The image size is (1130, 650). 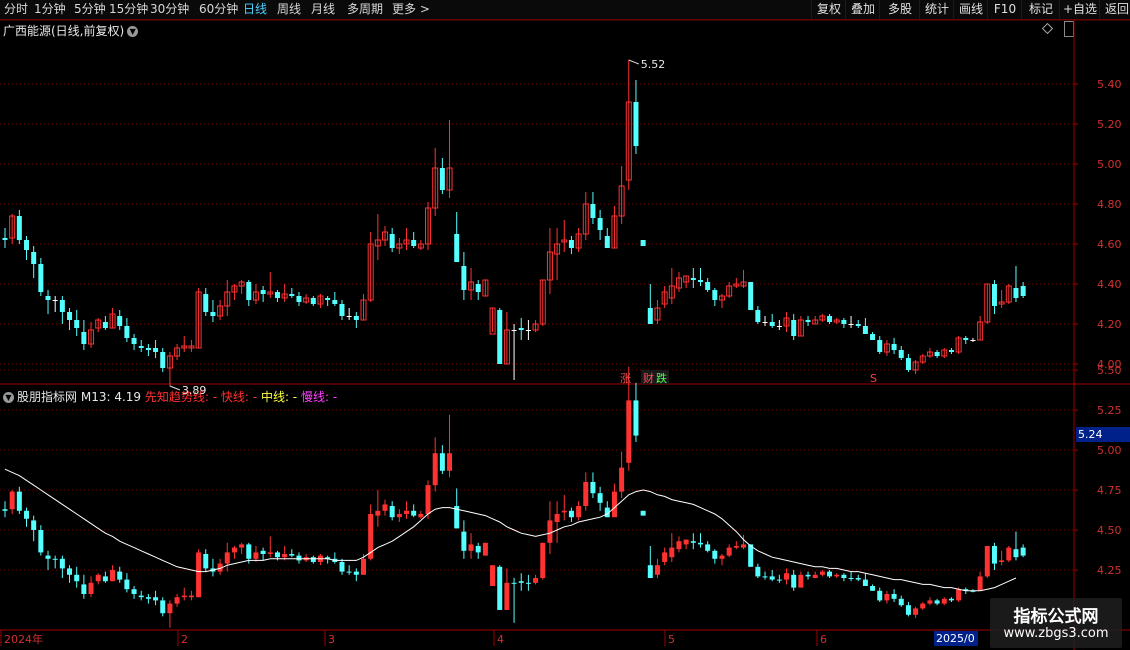 What do you see at coordinates (653, 64) in the screenshot?
I see `high-price-label: 5.52` at bounding box center [653, 64].